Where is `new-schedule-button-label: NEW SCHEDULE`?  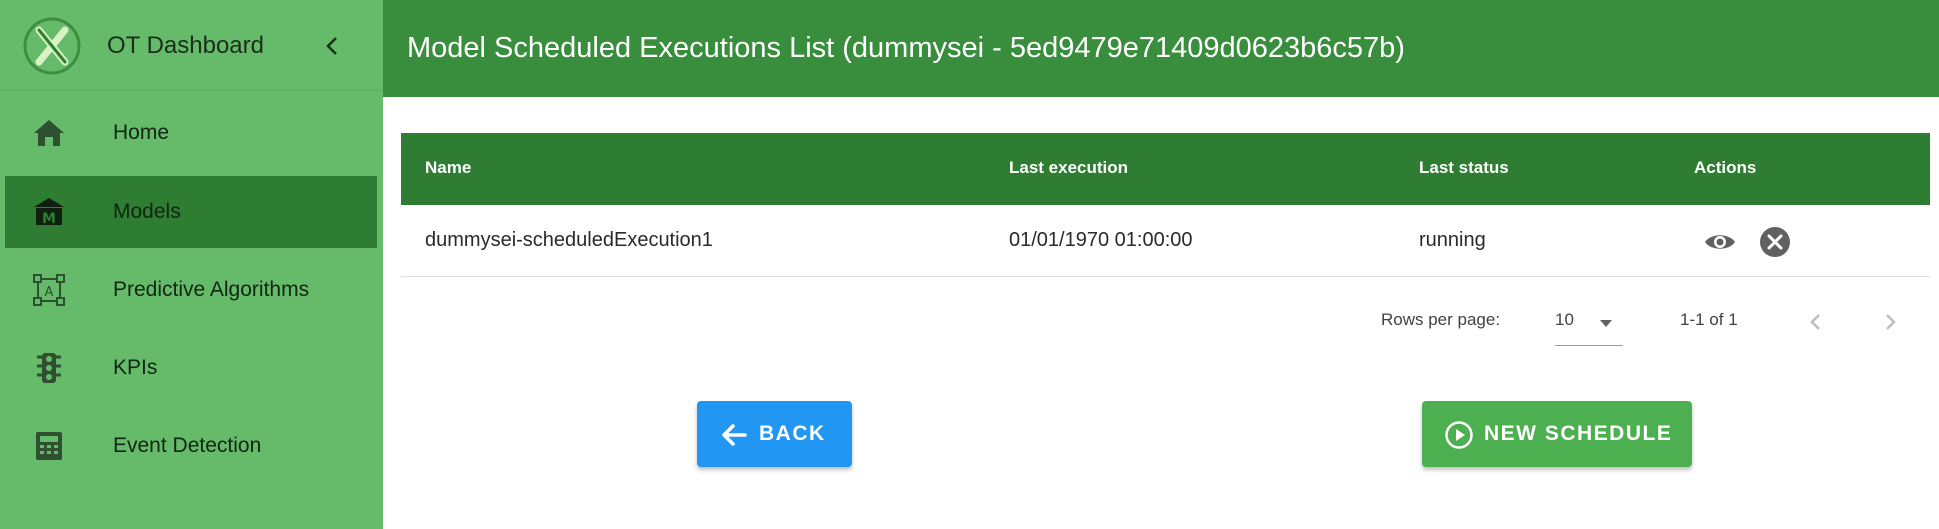 new-schedule-button-label: NEW SCHEDULE is located at coordinates (1578, 433).